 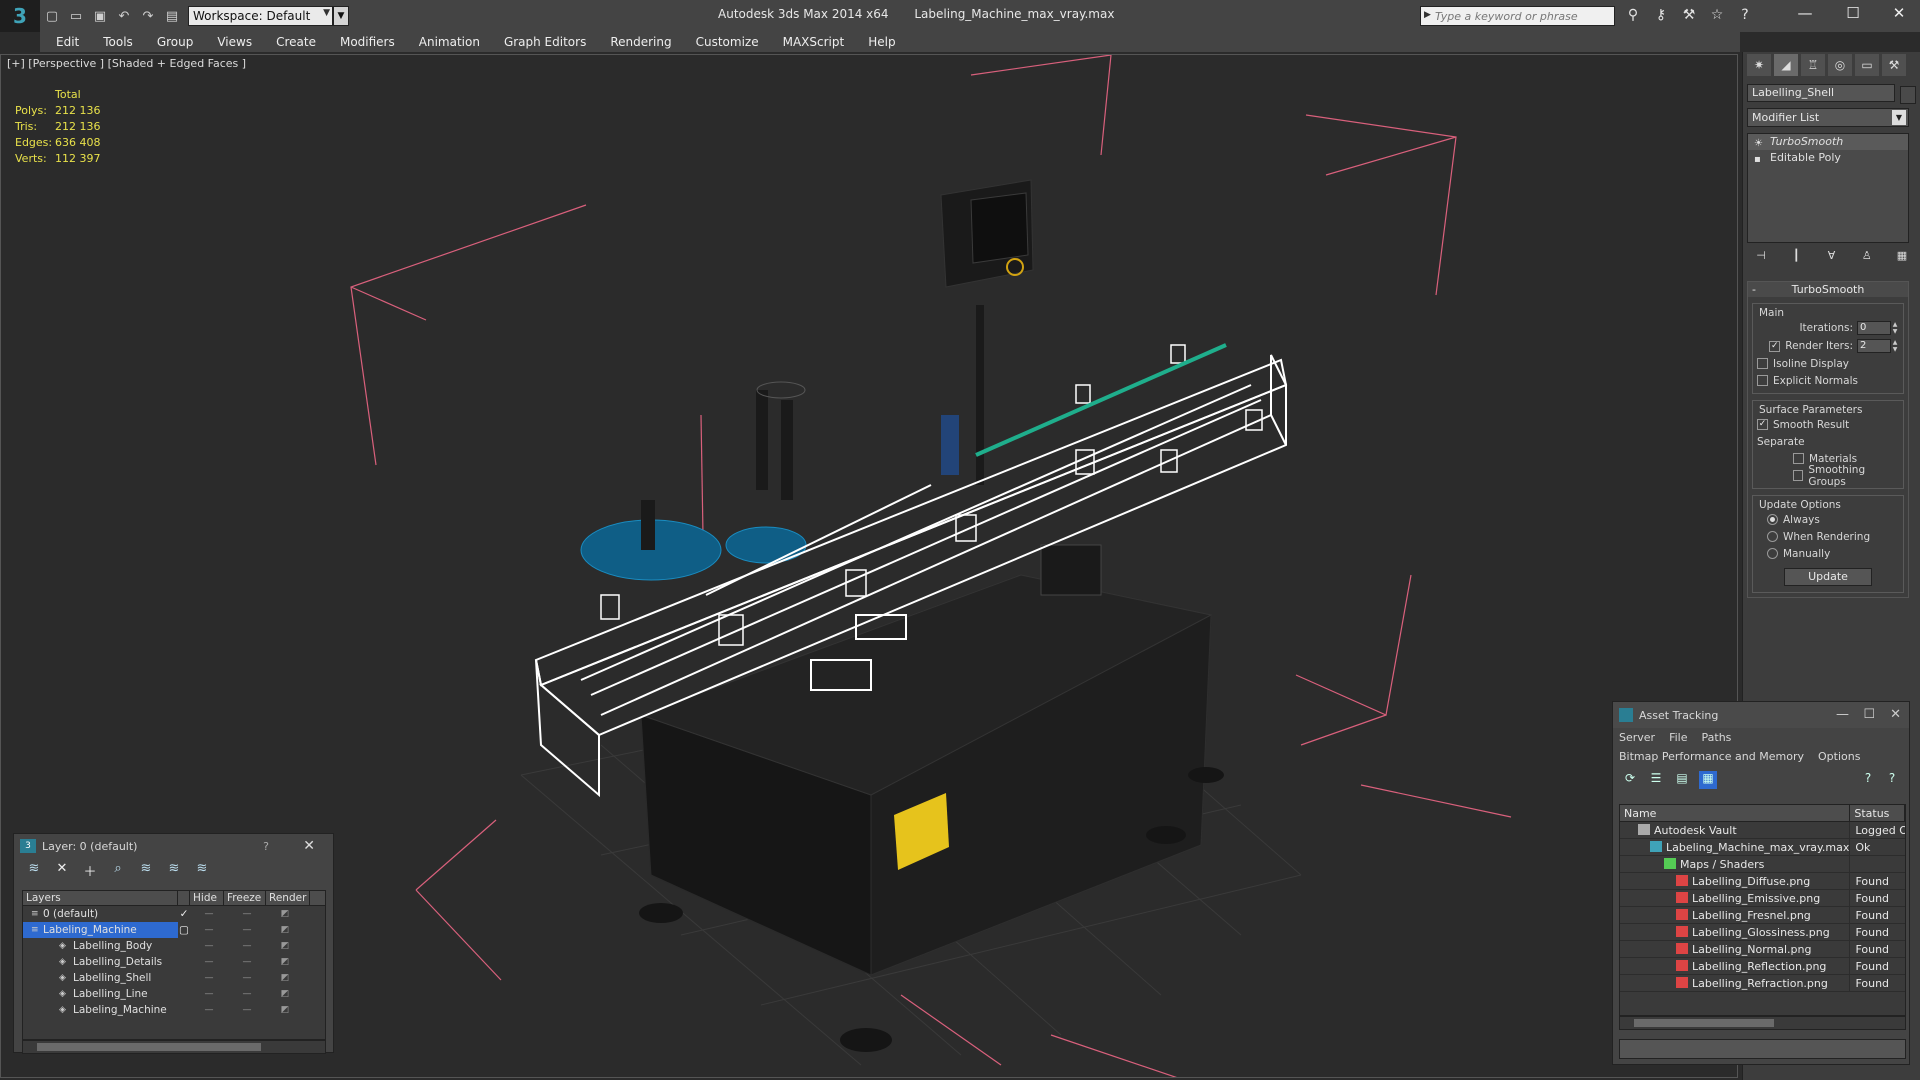 I want to click on asset-row: Labelling_Reflection.png Found, so click(x=1762, y=966).